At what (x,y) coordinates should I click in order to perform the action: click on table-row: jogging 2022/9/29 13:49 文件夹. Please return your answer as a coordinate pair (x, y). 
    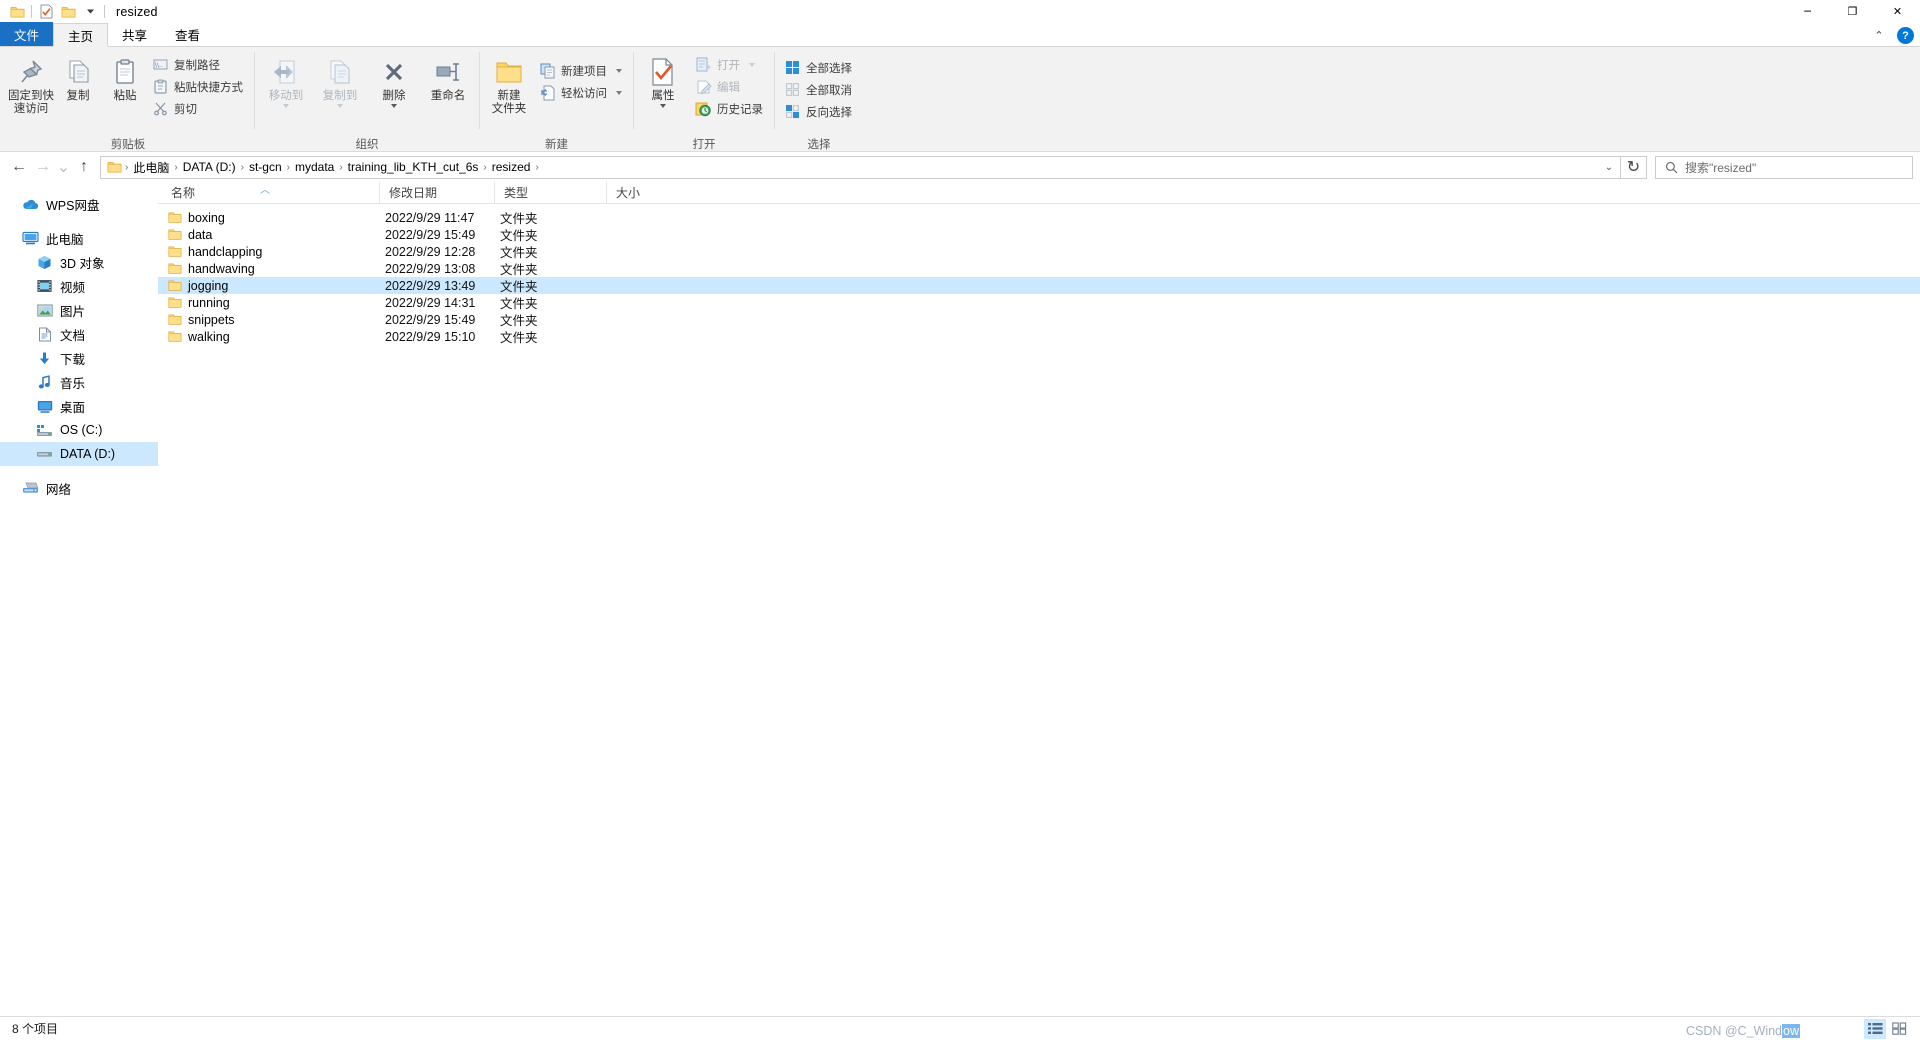
    Looking at the image, I should click on (1039, 285).